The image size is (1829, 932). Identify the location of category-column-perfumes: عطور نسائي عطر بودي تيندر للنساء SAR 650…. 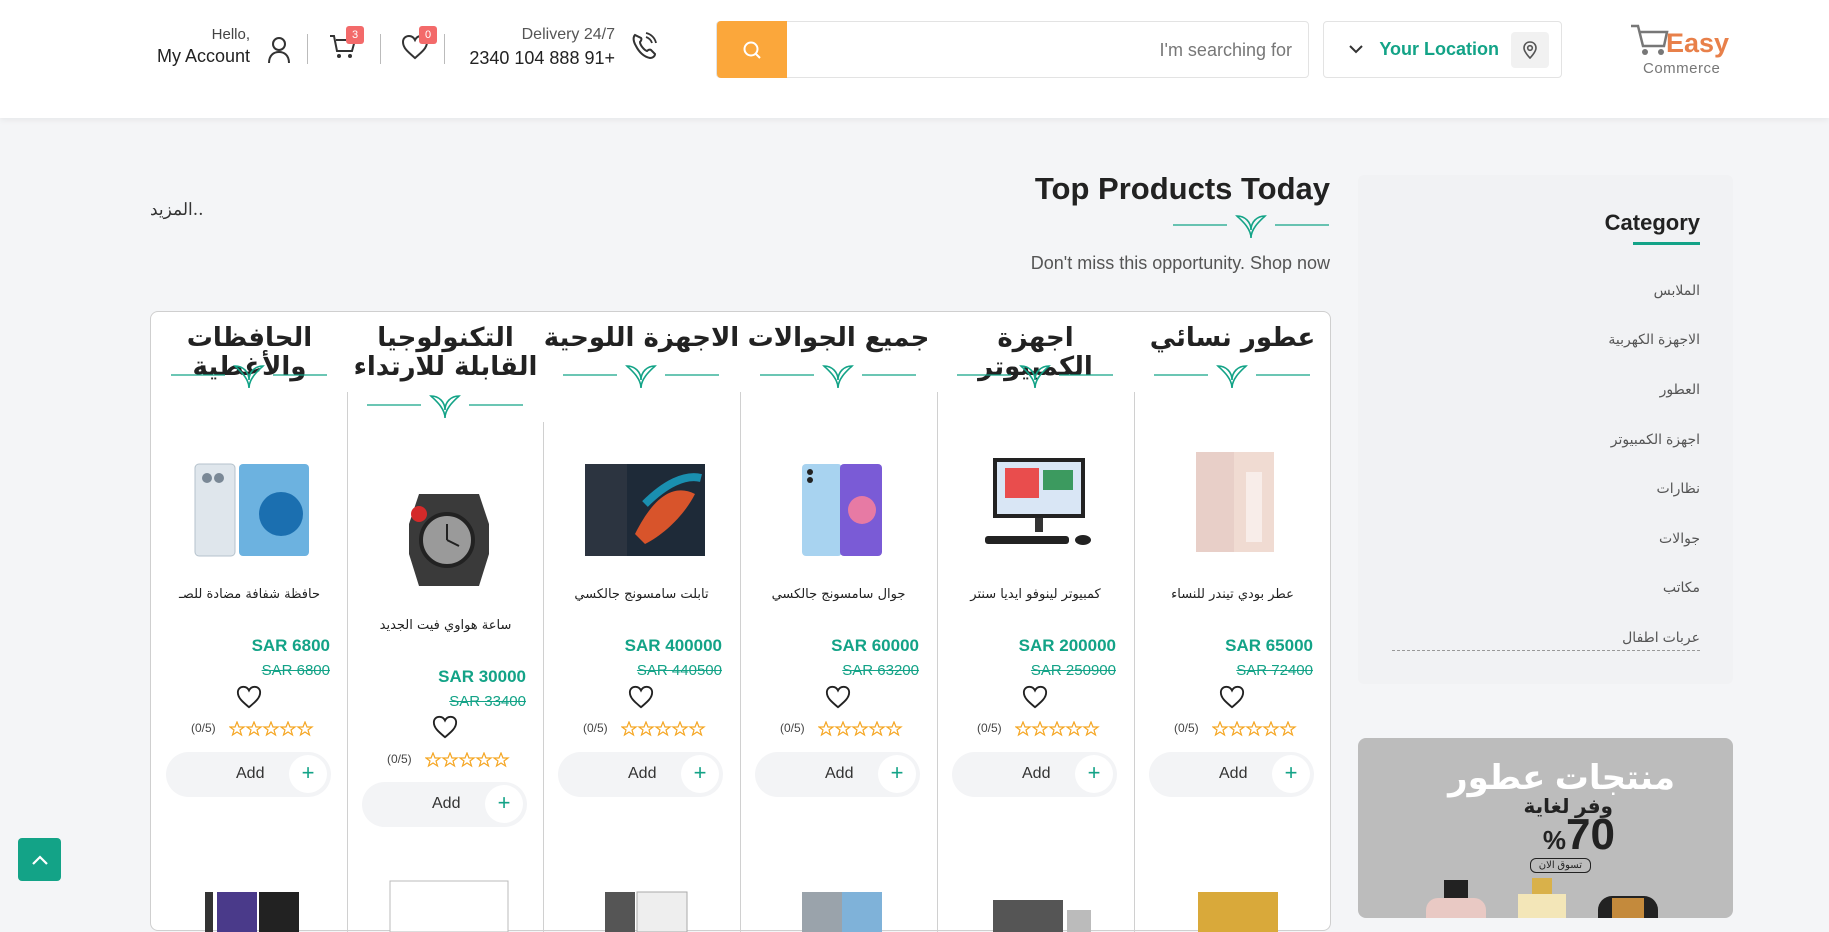
(1232, 622).